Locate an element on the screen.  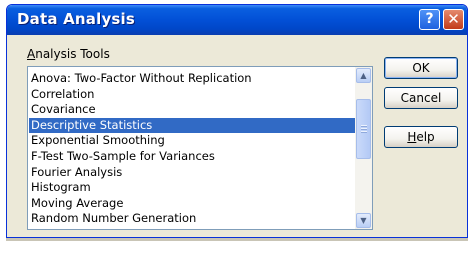
list-item: Fourier Analysis is located at coordinates (192, 173).